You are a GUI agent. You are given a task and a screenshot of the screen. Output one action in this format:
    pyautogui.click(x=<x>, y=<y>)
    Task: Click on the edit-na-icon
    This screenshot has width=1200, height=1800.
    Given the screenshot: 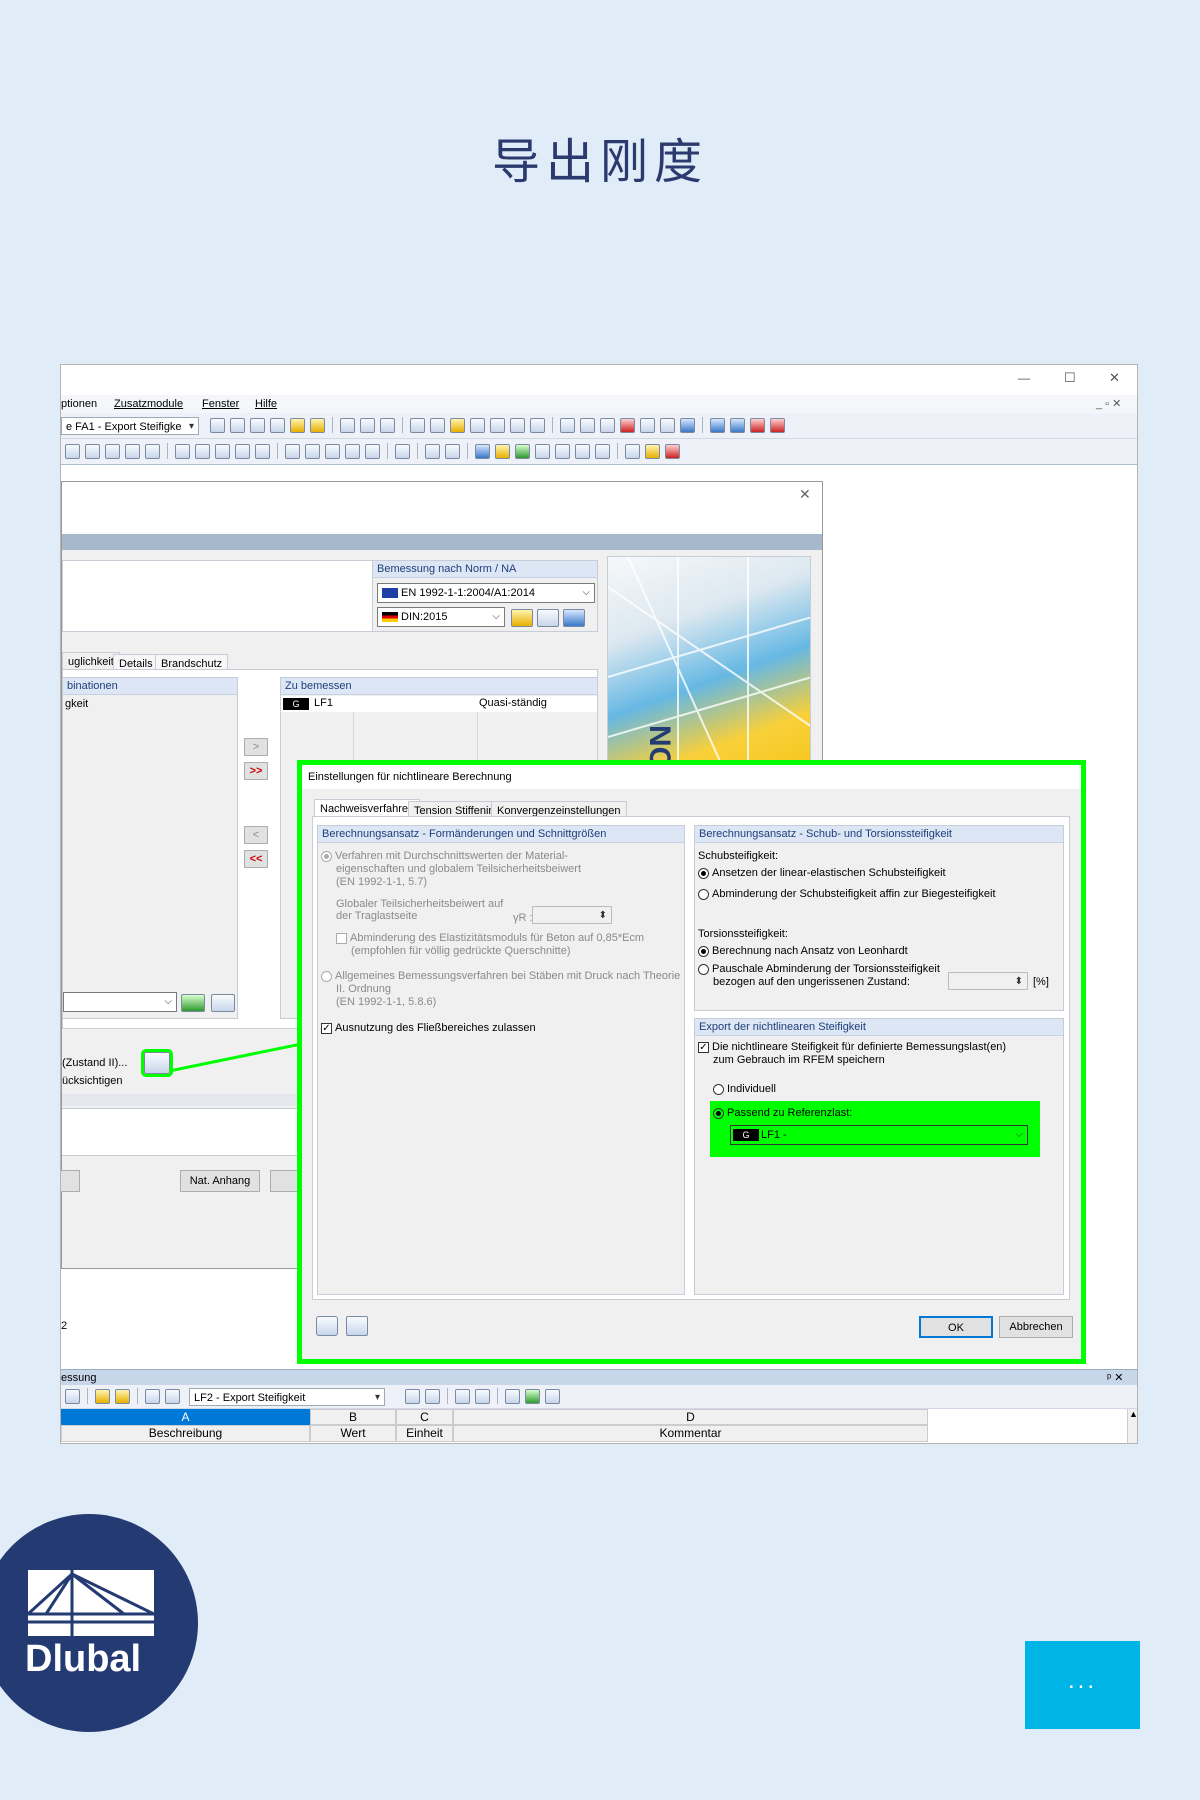 What is the action you would take?
    pyautogui.click(x=548, y=618)
    